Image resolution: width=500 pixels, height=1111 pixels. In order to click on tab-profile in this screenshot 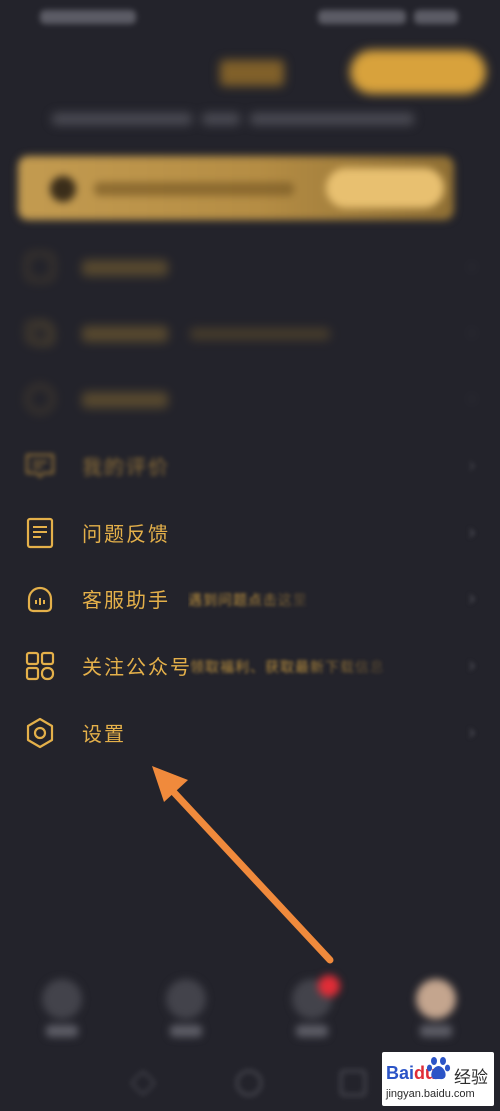, I will do `click(436, 1010)`.